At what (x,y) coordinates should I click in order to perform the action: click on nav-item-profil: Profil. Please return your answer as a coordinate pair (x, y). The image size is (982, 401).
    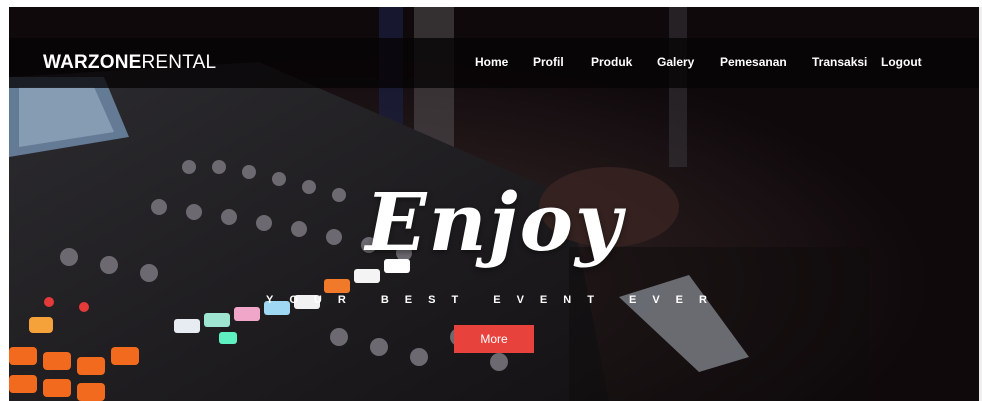
    Looking at the image, I should click on (548, 62).